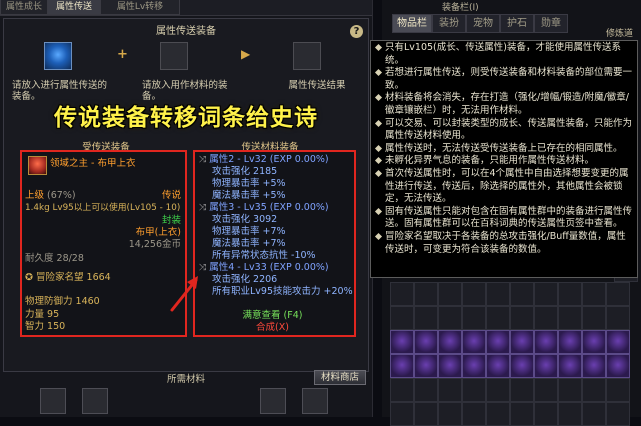 The height and width of the screenshot is (426, 641). Describe the element at coordinates (58, 56) in the screenshot. I see `source-equipment-slot` at that location.